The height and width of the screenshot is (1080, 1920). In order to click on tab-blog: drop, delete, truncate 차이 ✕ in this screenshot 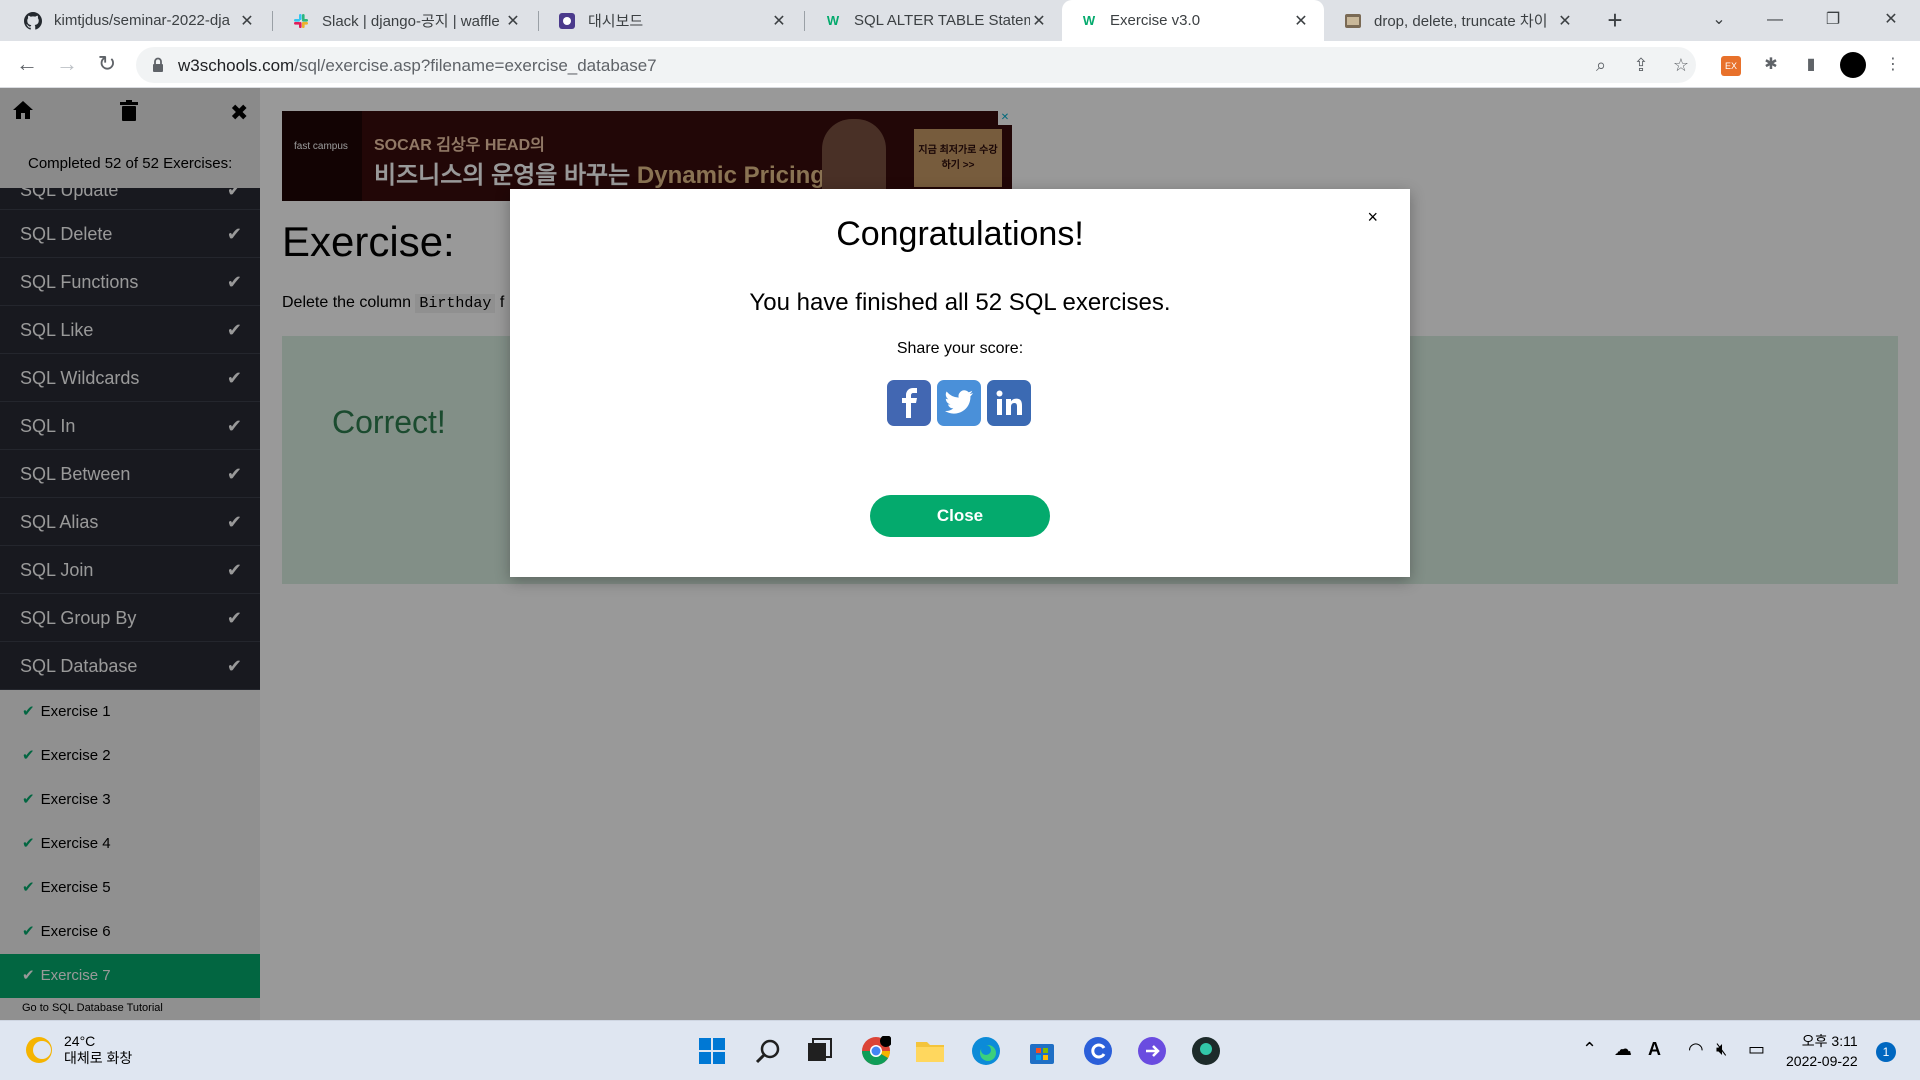, I will do `click(1457, 20)`.